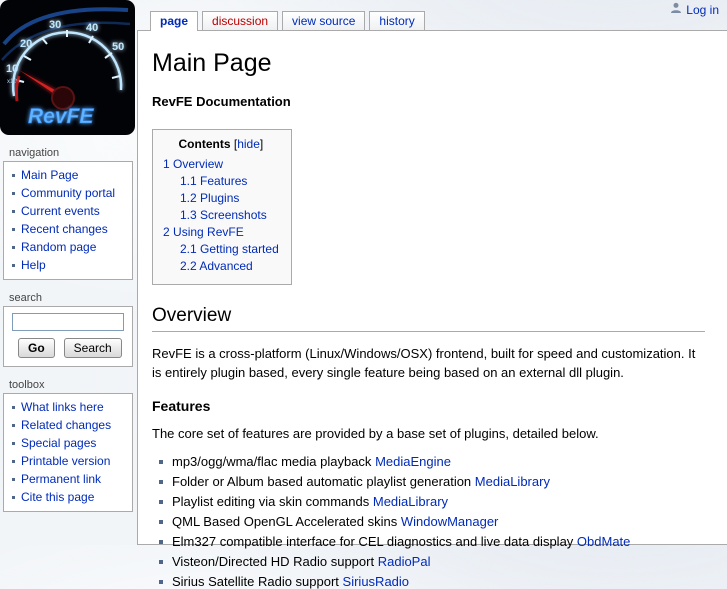  I want to click on toc-link-overview: 1 Overview, so click(193, 164).